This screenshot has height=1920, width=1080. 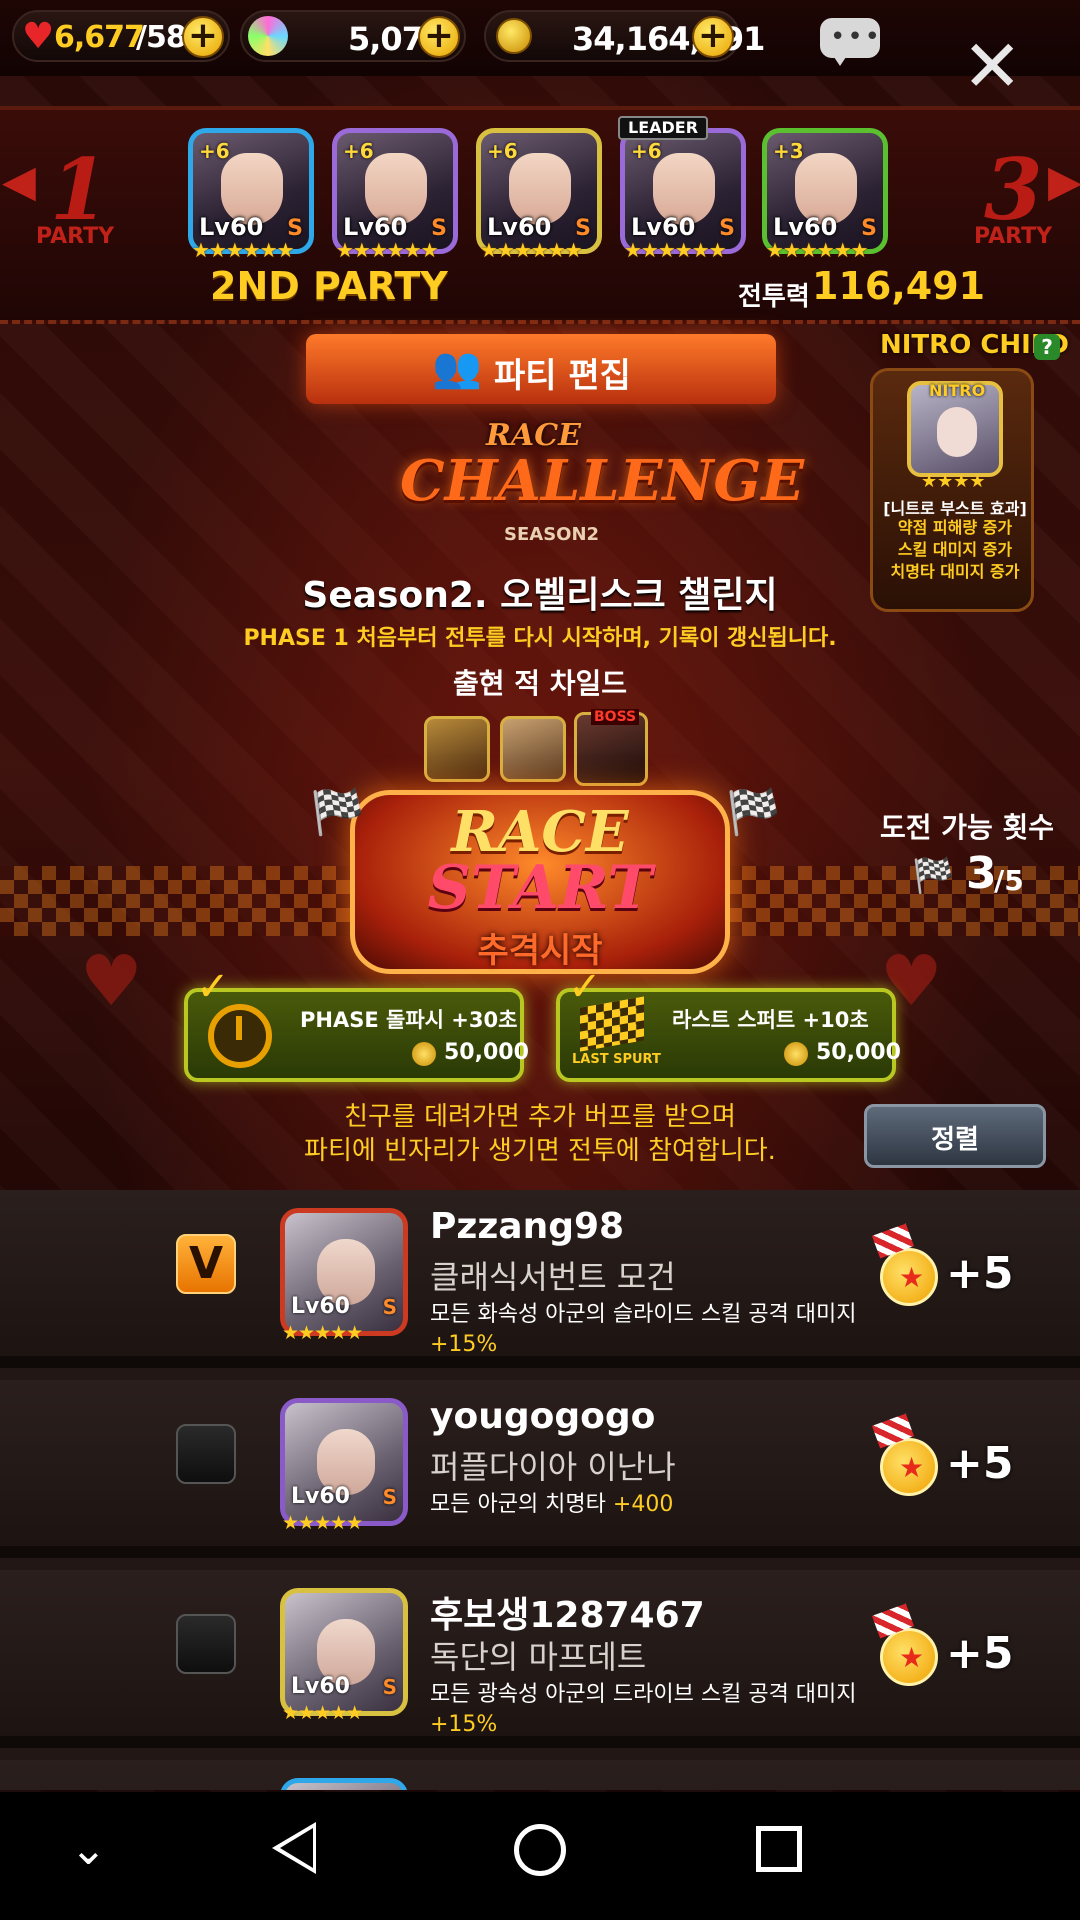 I want to click on friend-checkbox: V, so click(x=206, y=1264).